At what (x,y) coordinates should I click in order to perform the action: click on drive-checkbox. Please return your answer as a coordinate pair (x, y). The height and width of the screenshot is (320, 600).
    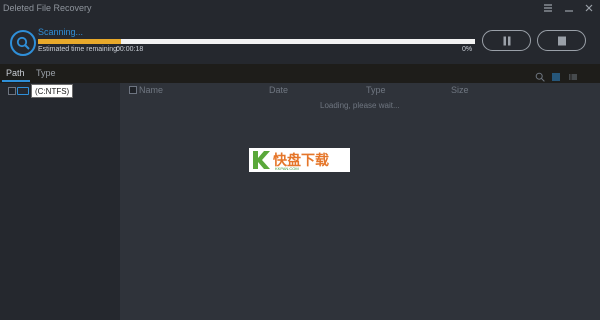
    Looking at the image, I should click on (12, 91).